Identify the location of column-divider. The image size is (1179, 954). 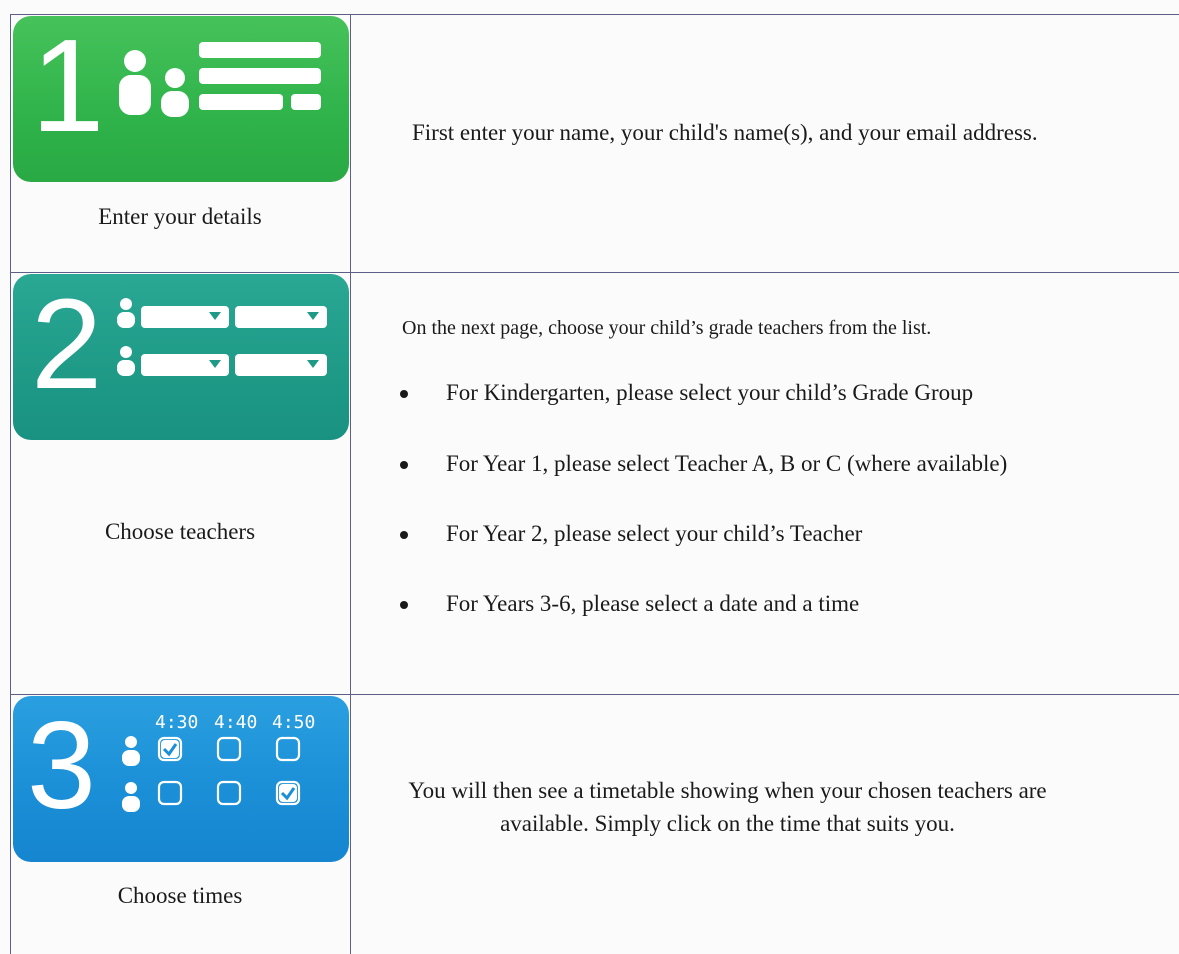
(350, 484).